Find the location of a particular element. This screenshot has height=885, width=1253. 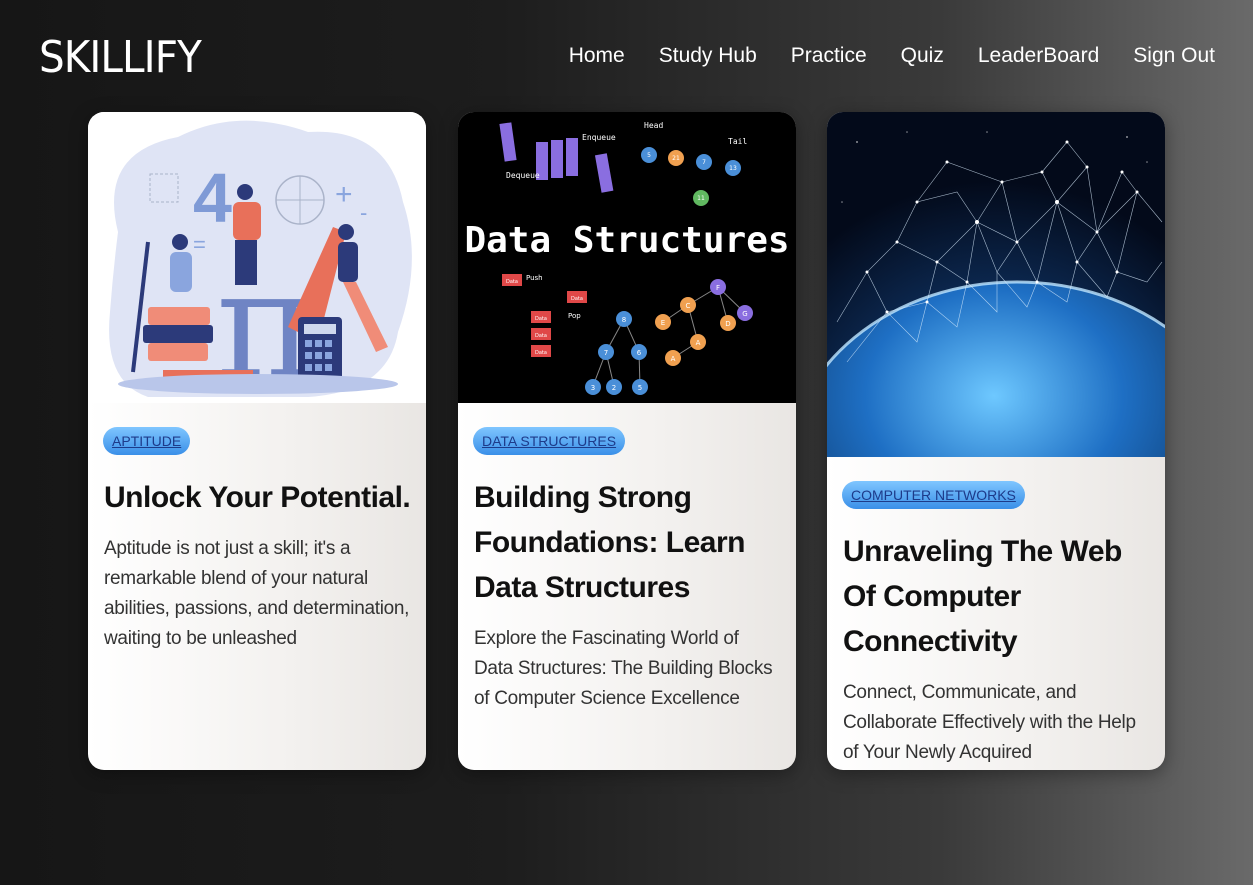

nav-leaderboard: LeaderBoard is located at coordinates (1038, 56).